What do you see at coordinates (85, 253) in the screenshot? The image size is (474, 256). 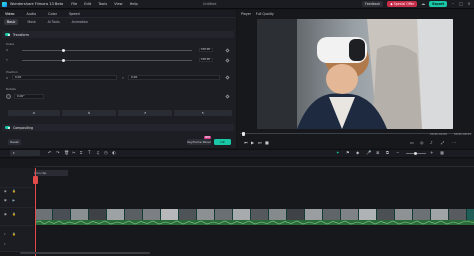 I see `timeline-scrollbar` at bounding box center [85, 253].